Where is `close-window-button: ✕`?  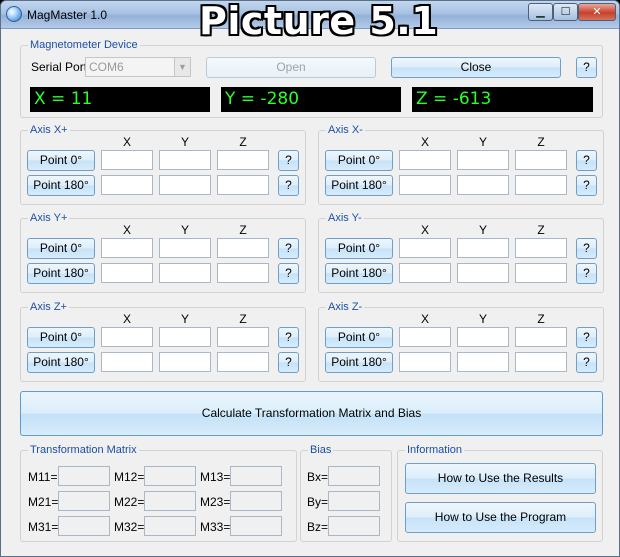 close-window-button: ✕ is located at coordinates (597, 12).